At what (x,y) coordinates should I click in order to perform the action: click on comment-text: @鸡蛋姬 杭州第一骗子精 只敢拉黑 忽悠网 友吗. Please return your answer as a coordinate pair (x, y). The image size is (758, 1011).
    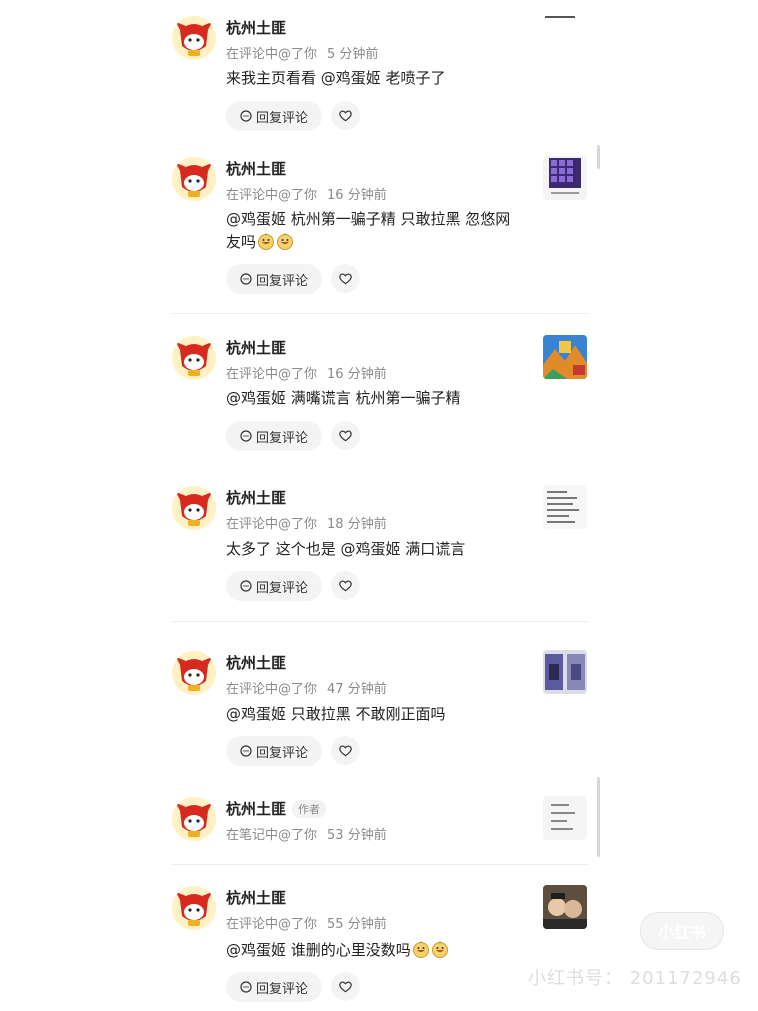
    Looking at the image, I should click on (376, 231).